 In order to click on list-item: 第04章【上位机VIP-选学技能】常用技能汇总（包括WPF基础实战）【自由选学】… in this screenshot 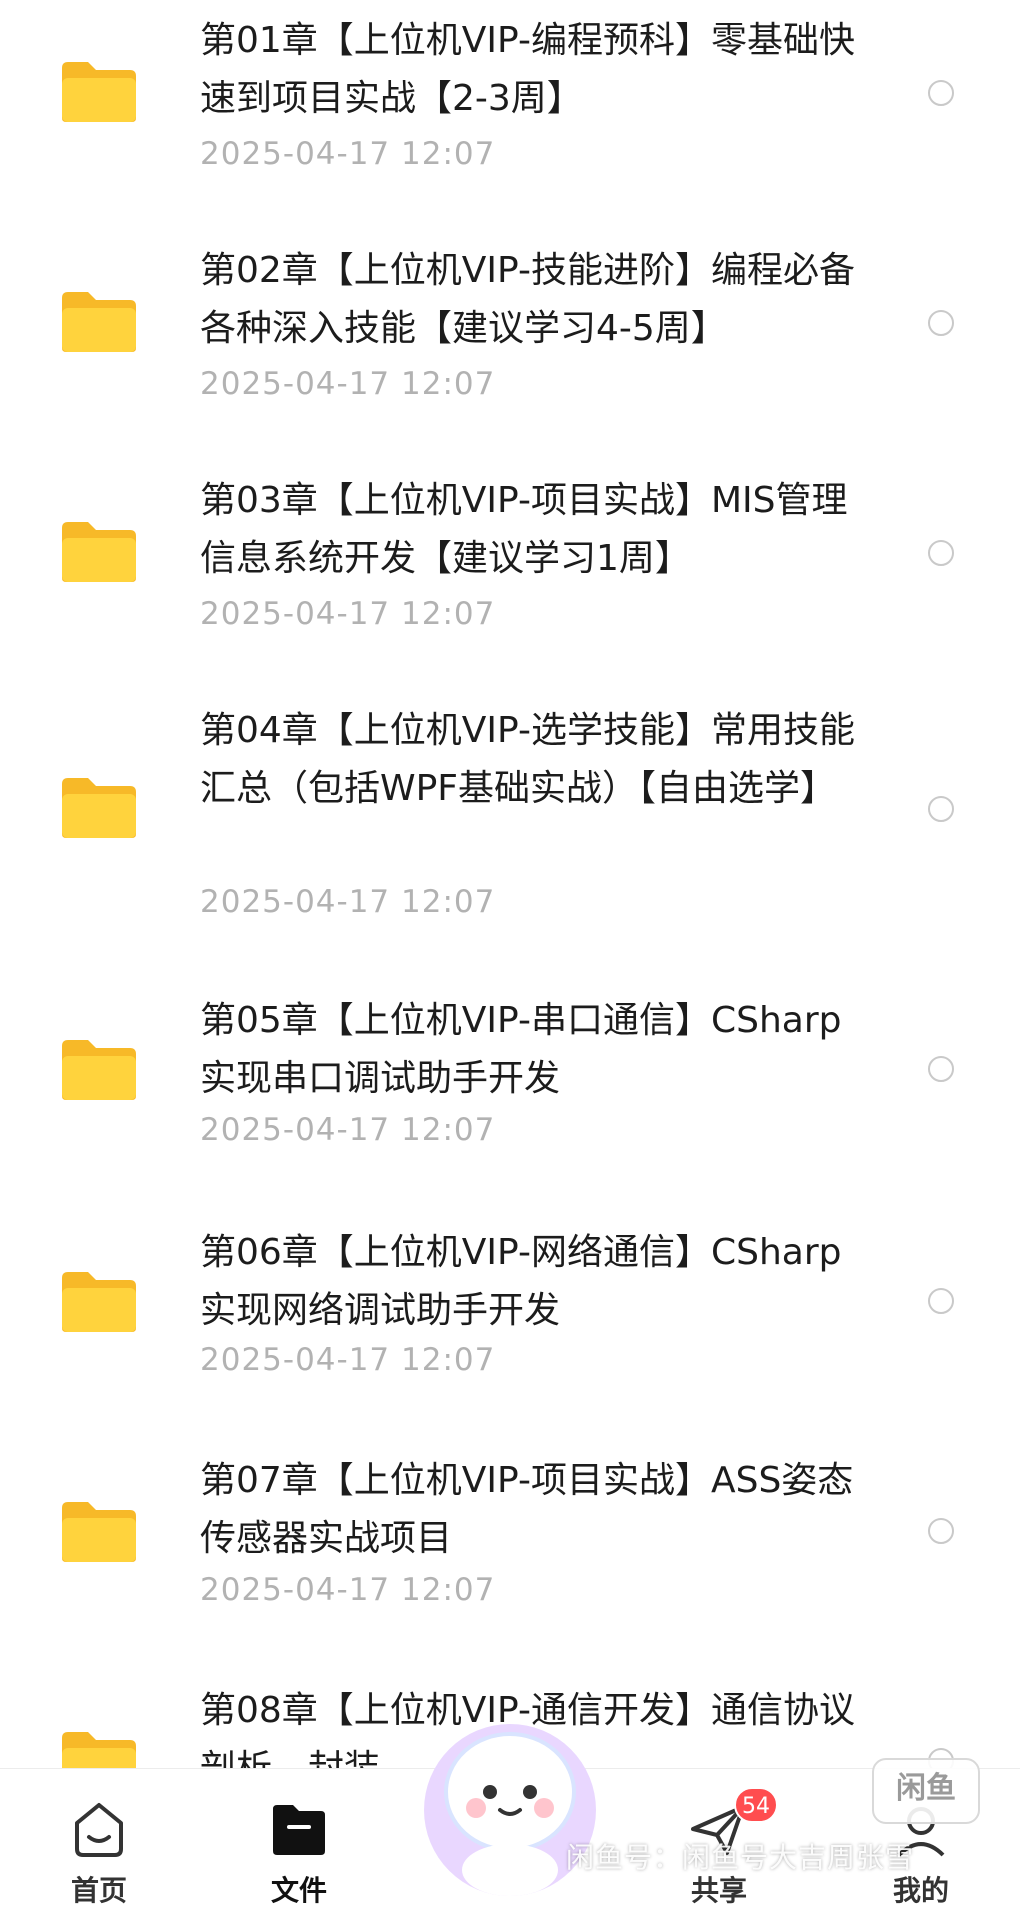, I will do `click(510, 828)`.